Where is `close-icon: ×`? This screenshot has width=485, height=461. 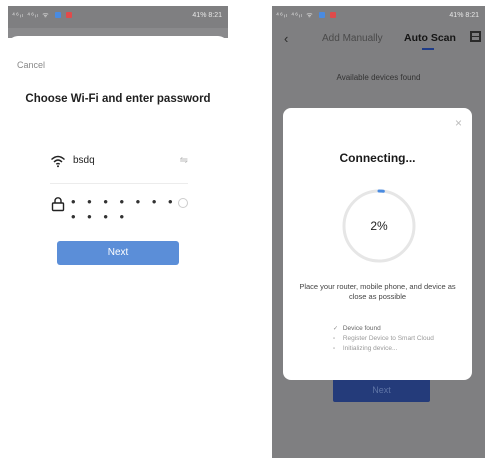
close-icon: × is located at coordinates (458, 123).